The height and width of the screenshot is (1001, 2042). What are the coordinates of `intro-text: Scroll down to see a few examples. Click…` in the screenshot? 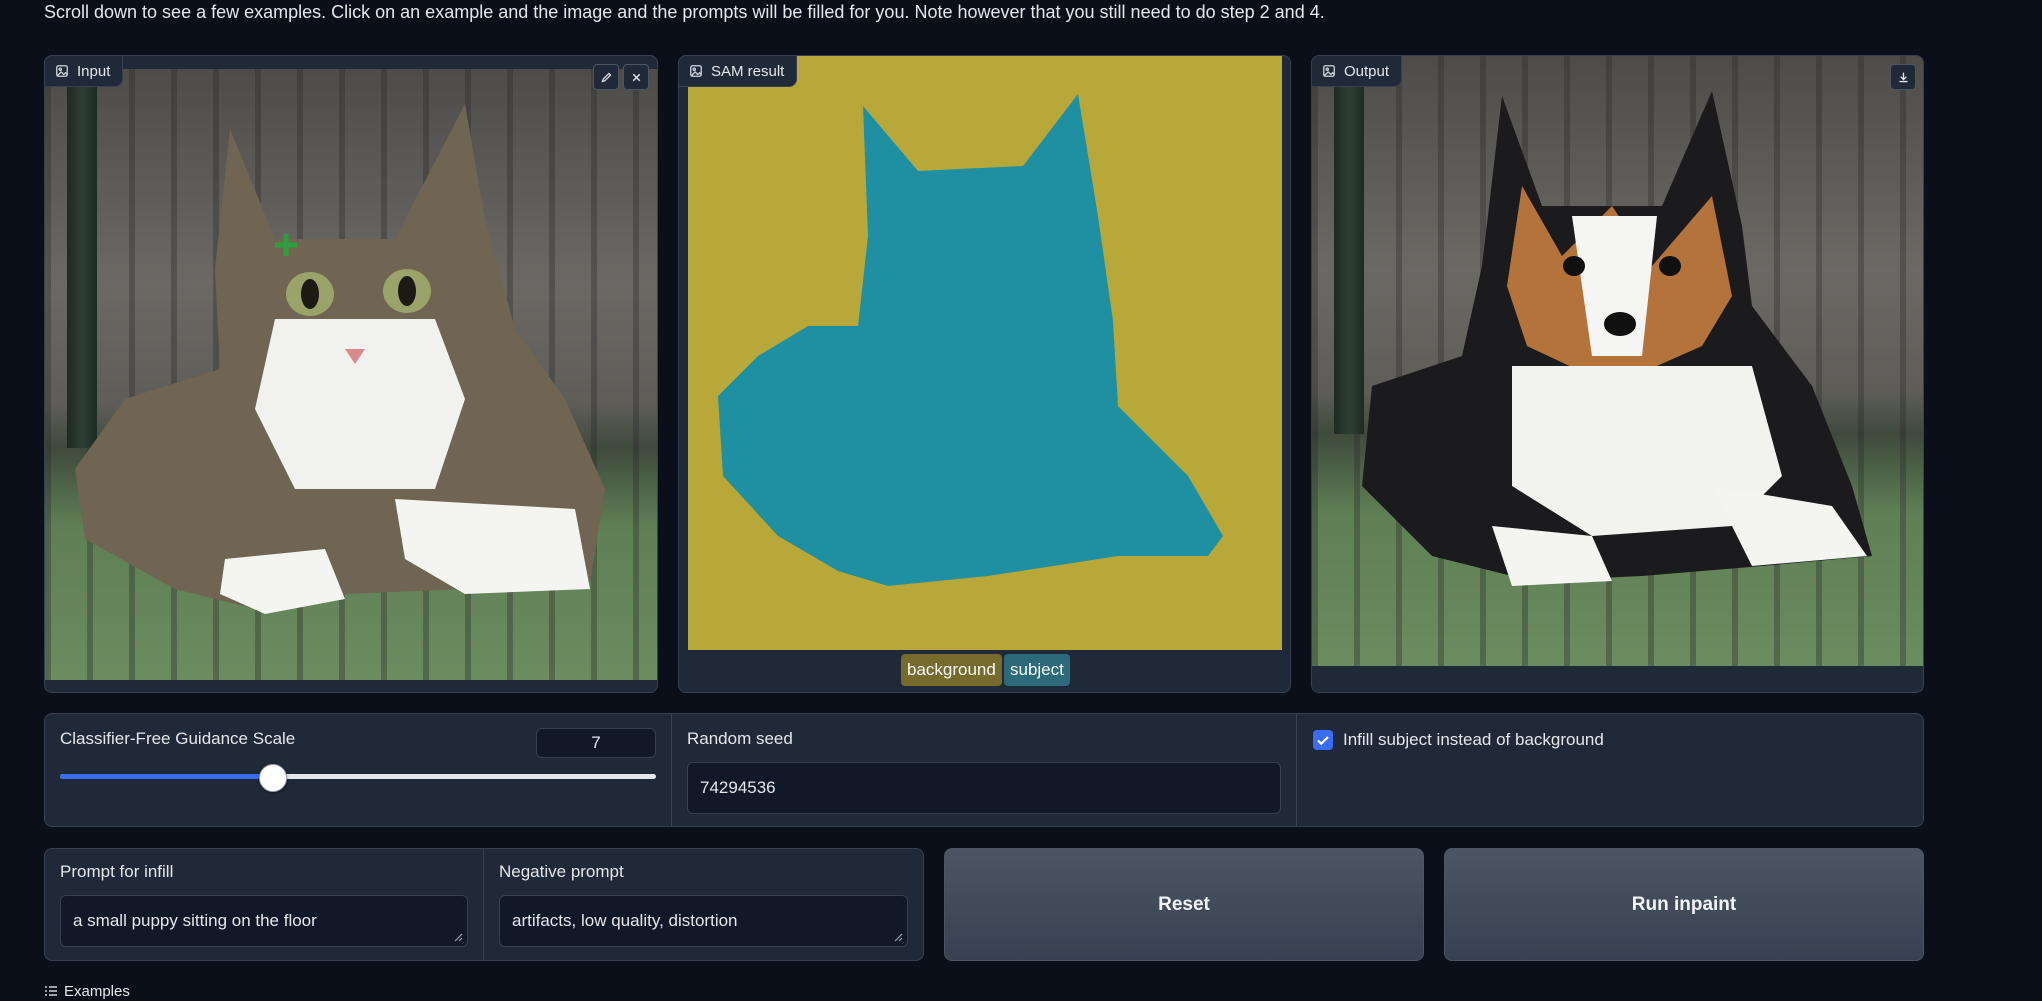 It's located at (684, 12).